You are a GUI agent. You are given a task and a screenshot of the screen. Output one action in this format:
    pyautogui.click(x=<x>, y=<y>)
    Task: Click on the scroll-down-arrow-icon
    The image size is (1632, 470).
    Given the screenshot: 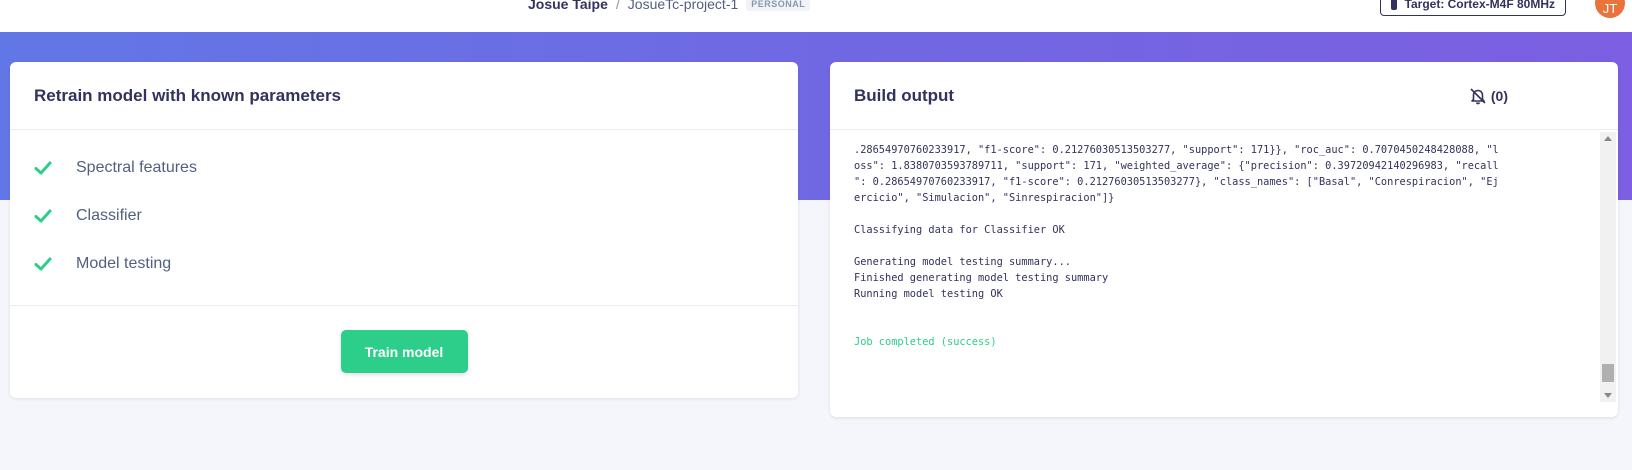 What is the action you would take?
    pyautogui.click(x=1608, y=395)
    